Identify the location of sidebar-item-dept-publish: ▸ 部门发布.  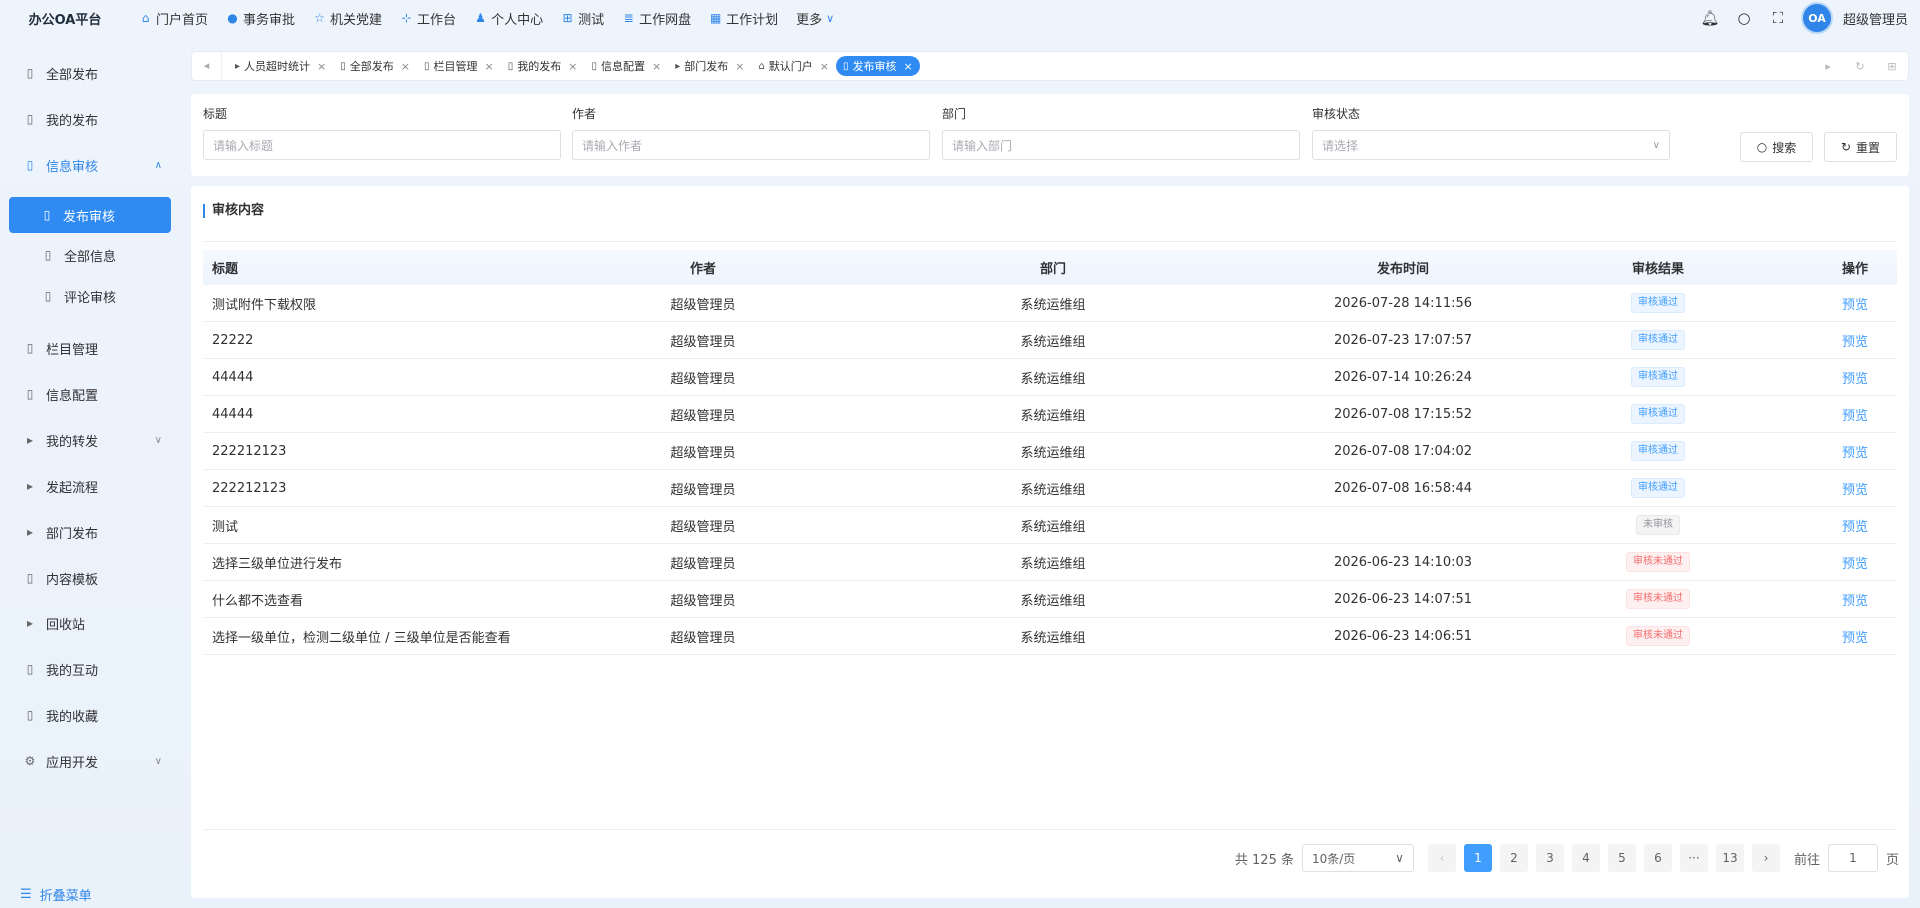
(90, 532).